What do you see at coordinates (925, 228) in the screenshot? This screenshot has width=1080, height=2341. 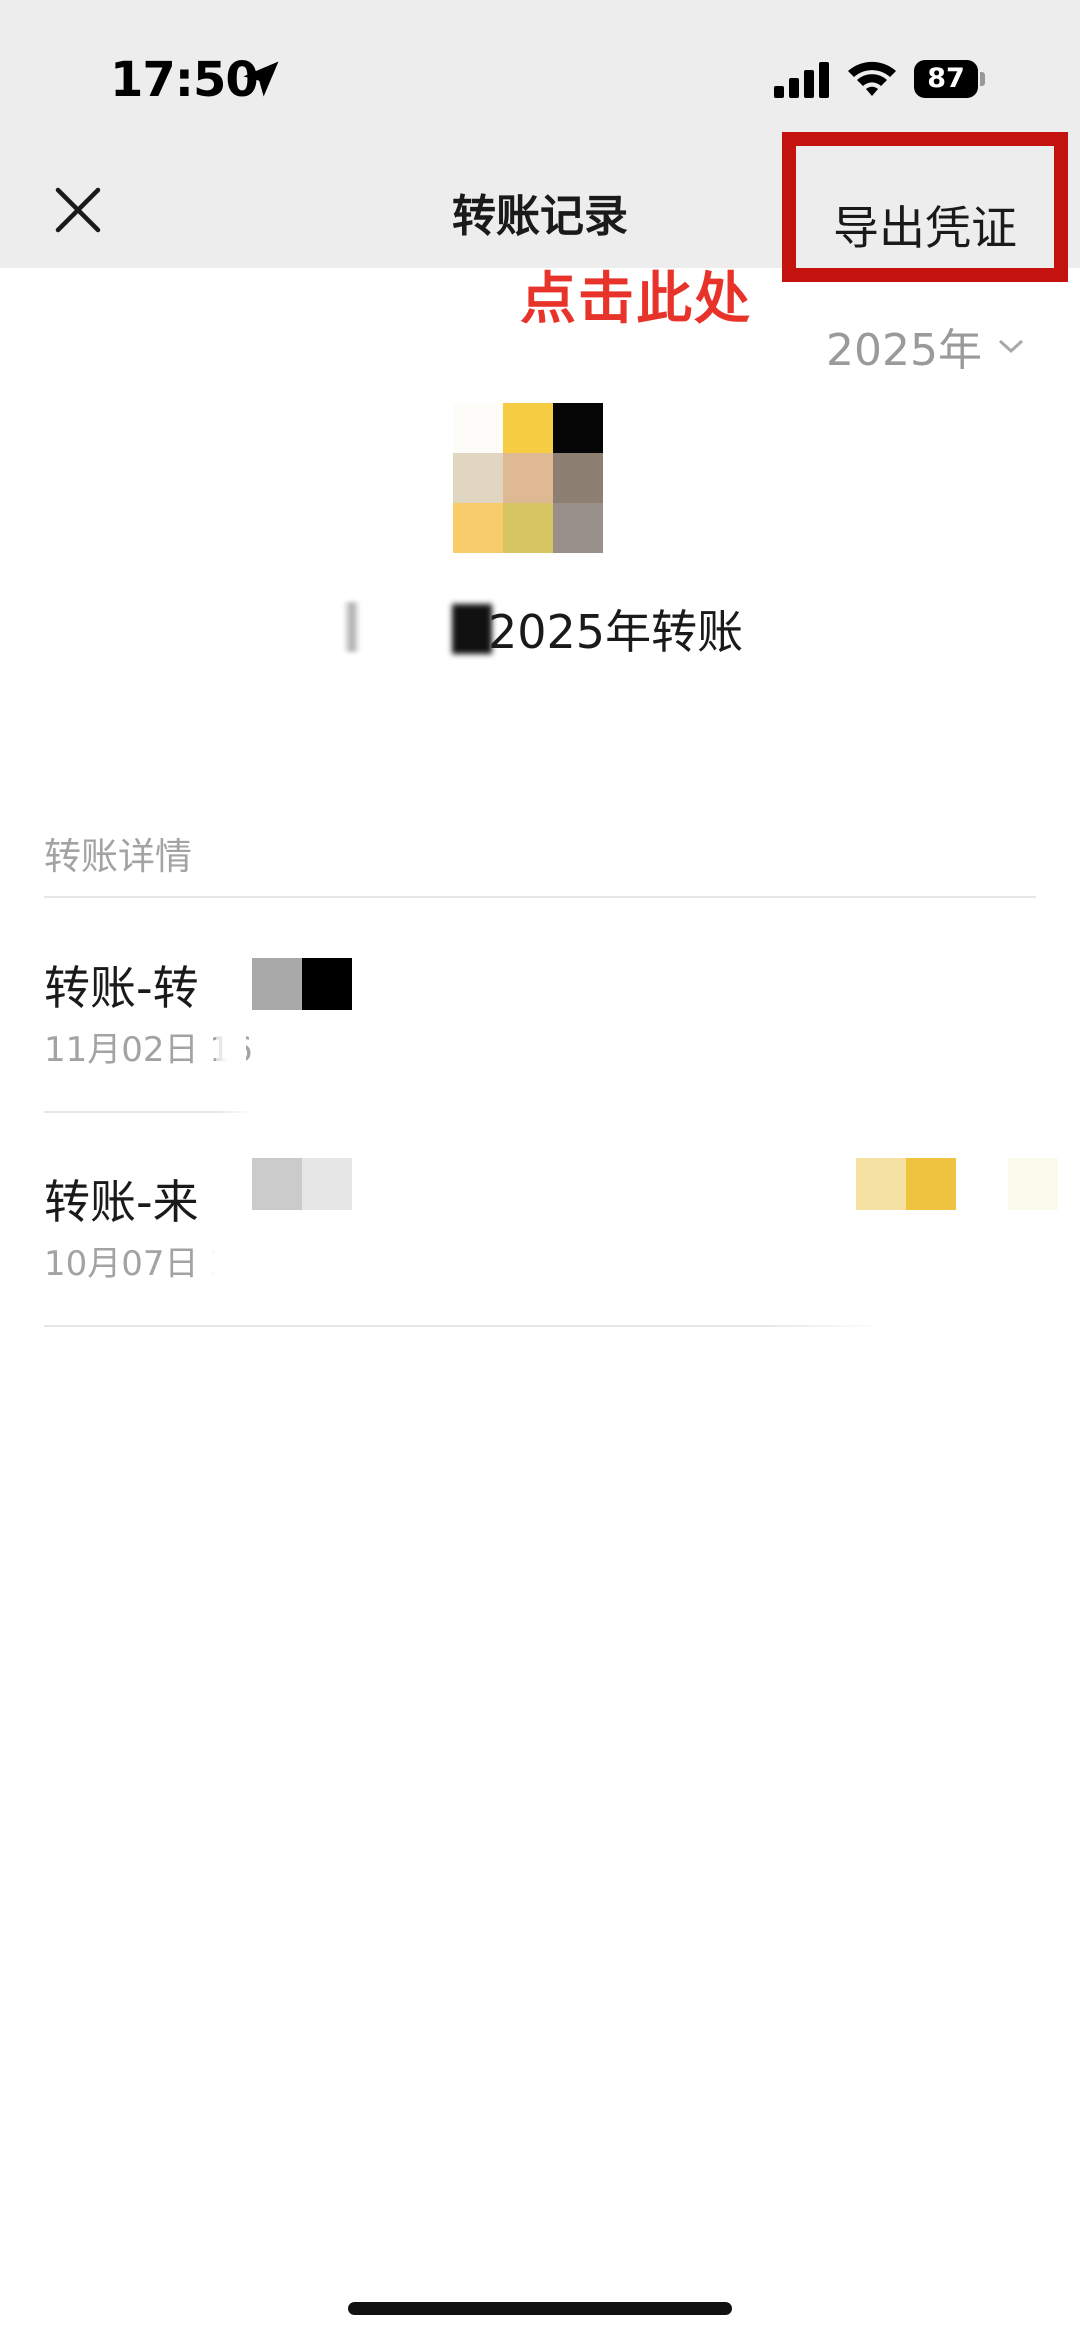 I see `export-voucher-label: 导出凭证` at bounding box center [925, 228].